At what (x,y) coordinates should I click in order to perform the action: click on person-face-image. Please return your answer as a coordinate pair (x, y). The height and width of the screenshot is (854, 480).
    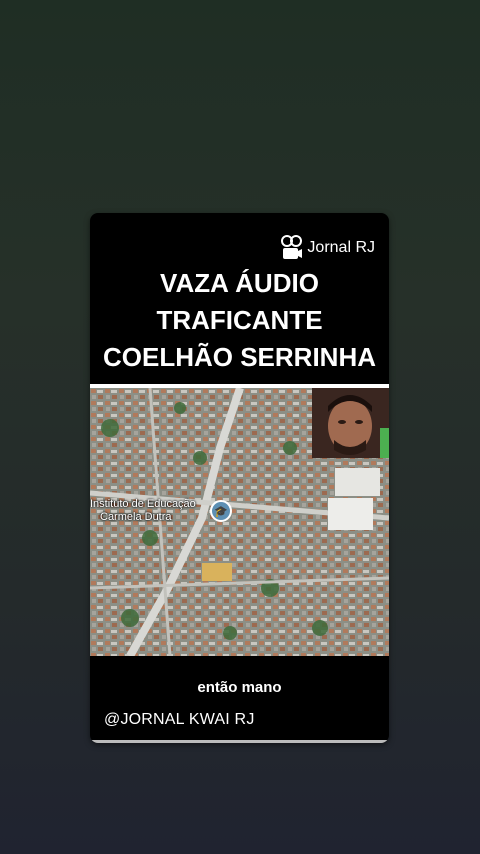
    Looking at the image, I should click on (350, 423).